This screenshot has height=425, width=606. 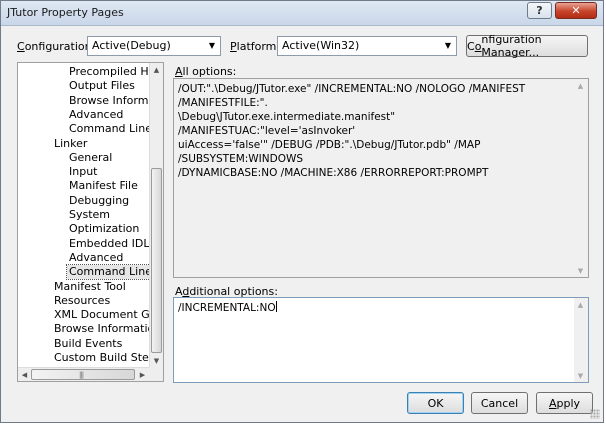 I want to click on additional-options-content: /INCREMENTAL:NO, so click(x=374, y=308).